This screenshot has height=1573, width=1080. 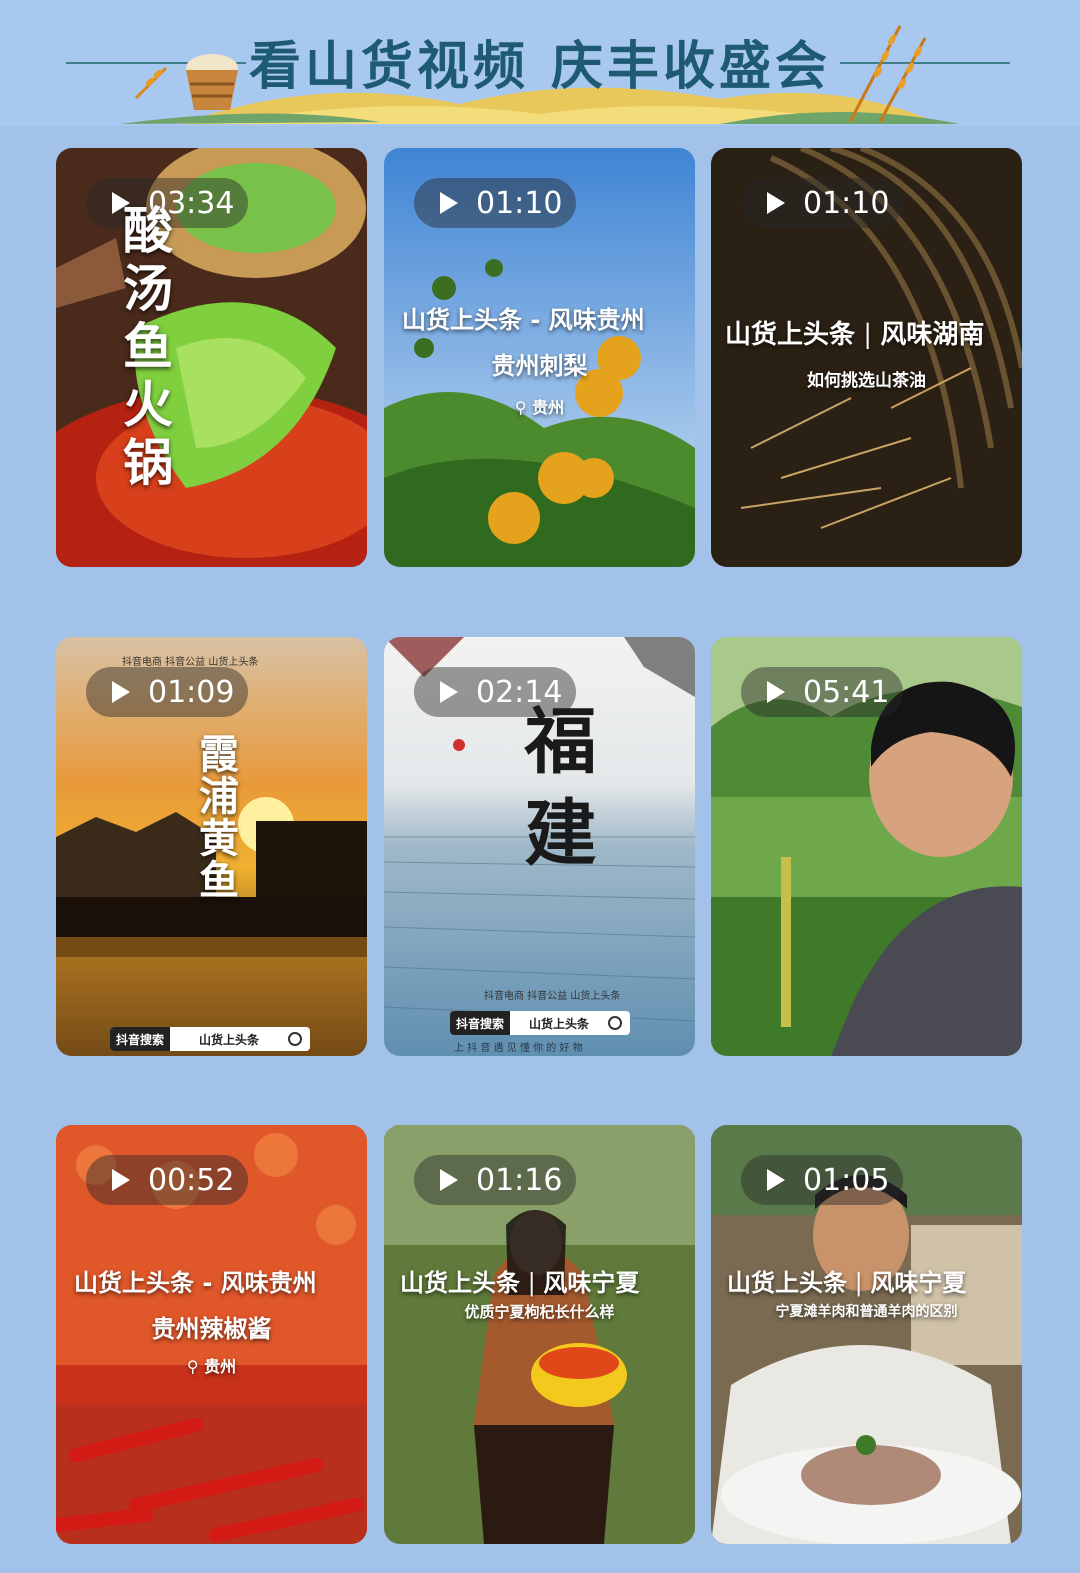 What do you see at coordinates (539, 1334) in the screenshot?
I see `video-card-8: 01:16 山货上头条 | 风味宁夏 优质宁夏枸杞长什么样` at bounding box center [539, 1334].